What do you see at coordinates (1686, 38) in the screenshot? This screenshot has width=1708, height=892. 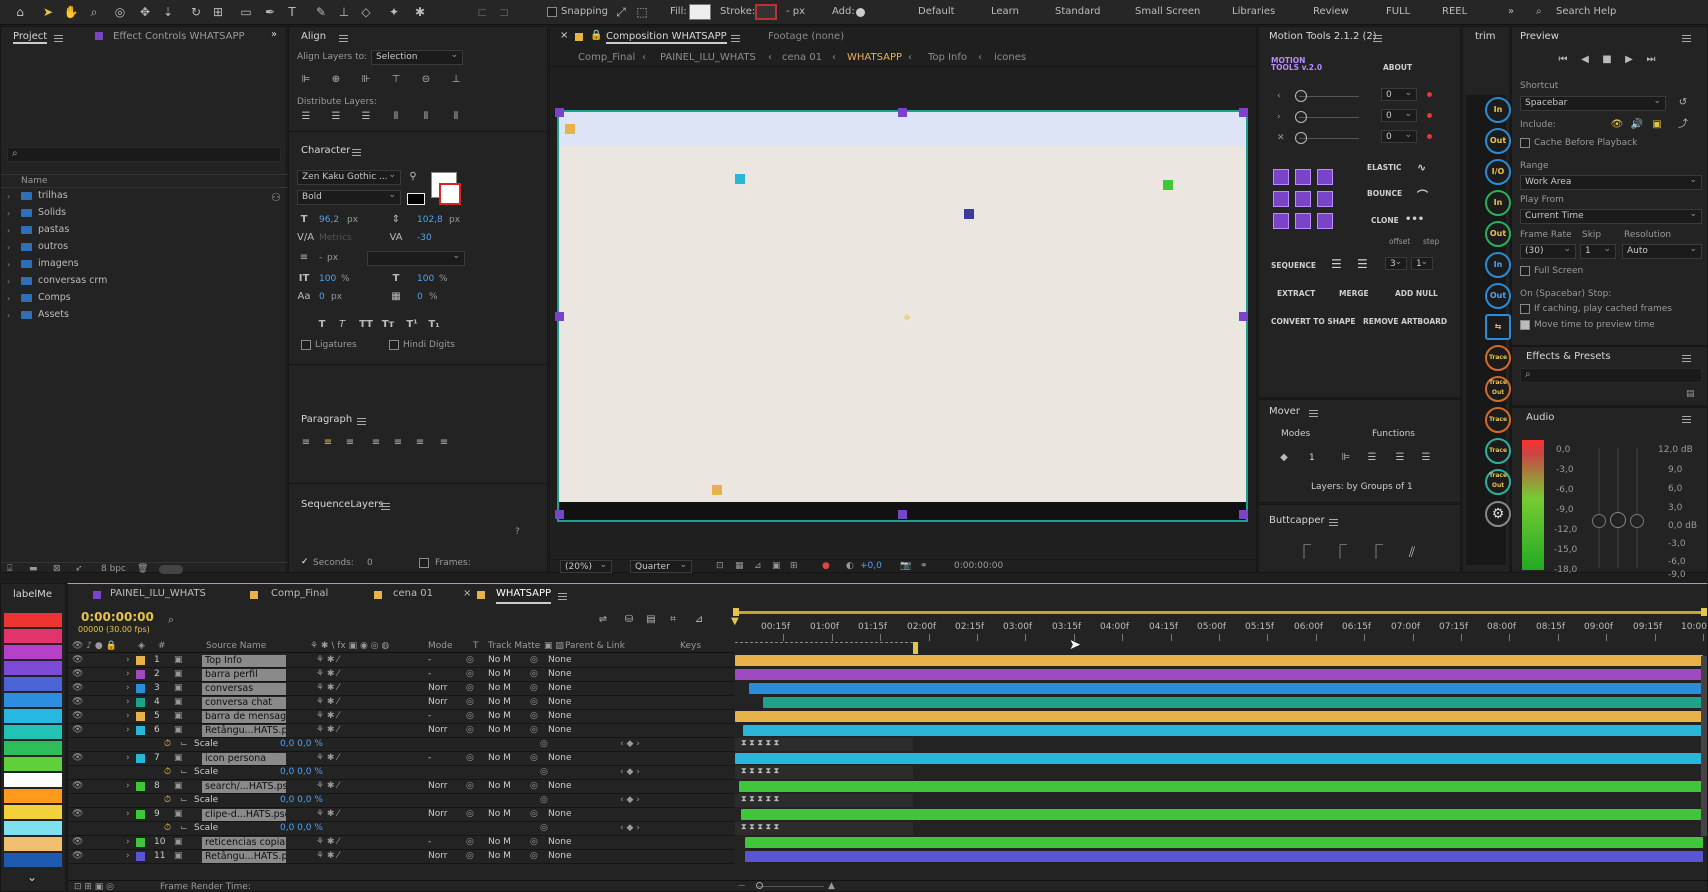 I see `preview-menu-icon` at bounding box center [1686, 38].